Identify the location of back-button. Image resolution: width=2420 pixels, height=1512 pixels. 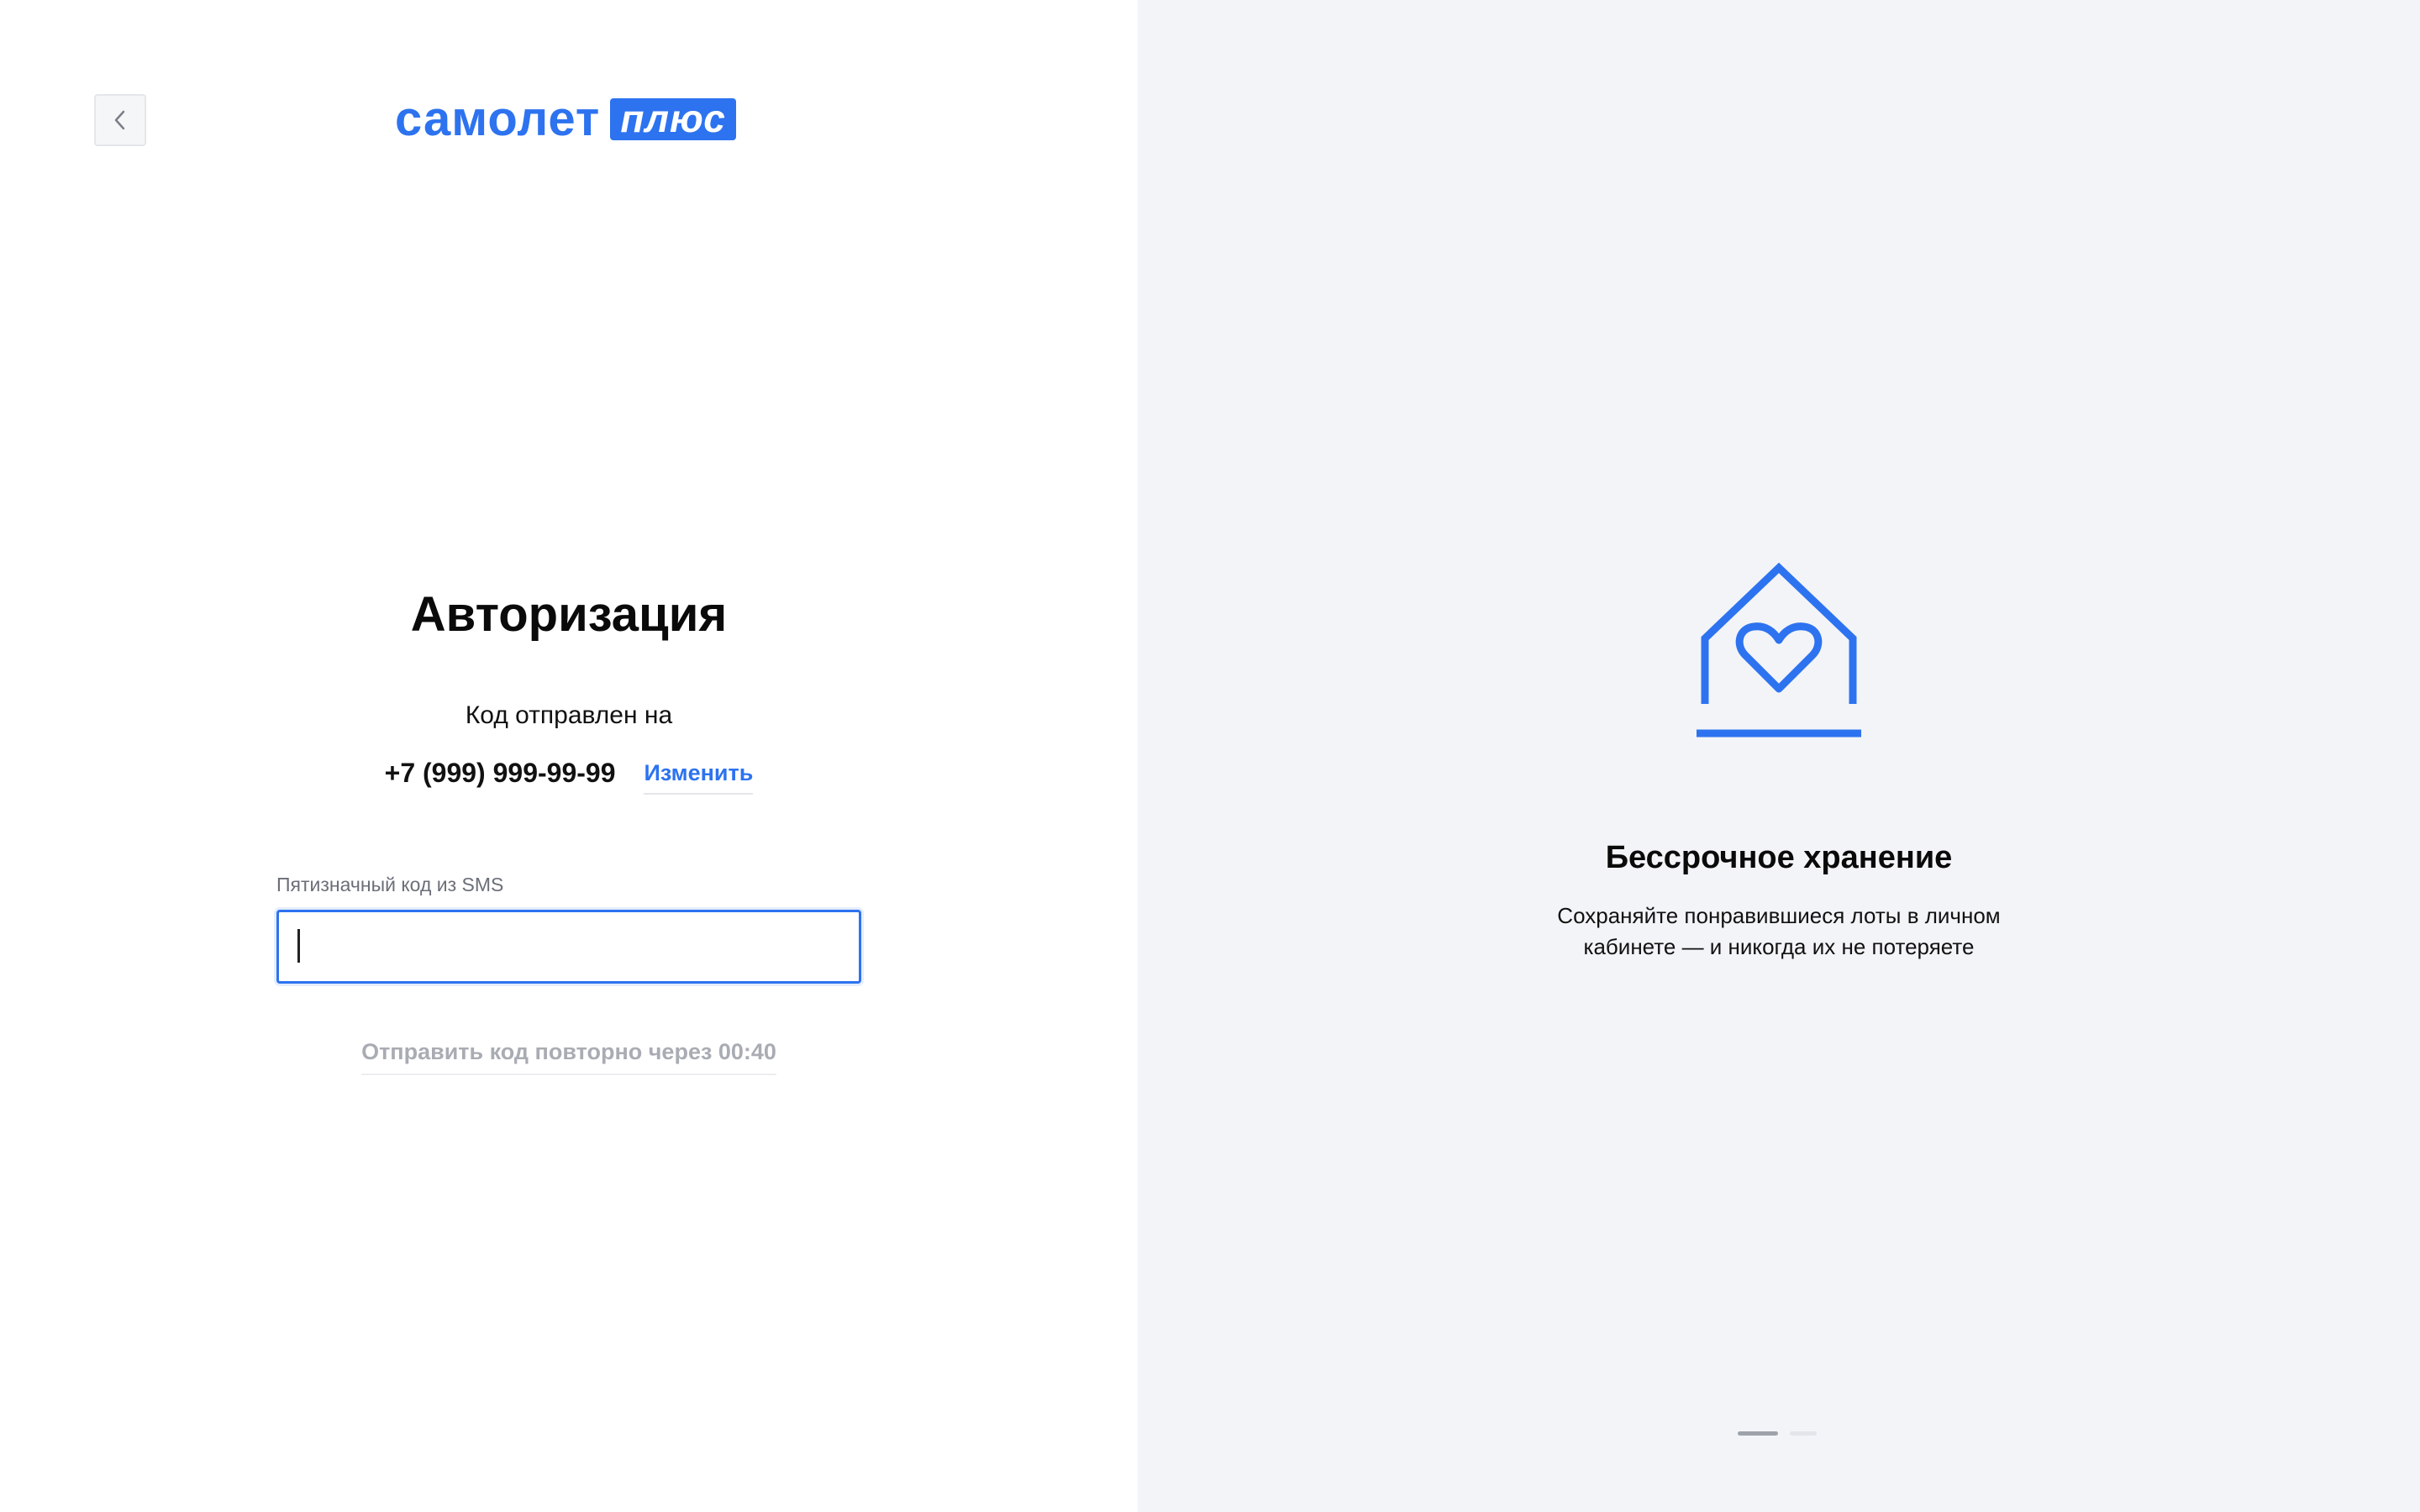
(120, 120).